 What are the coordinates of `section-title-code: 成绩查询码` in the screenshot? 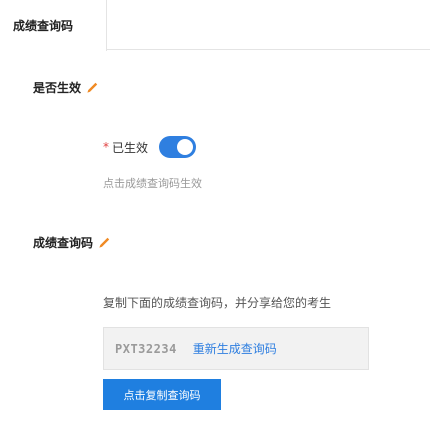 It's located at (71, 242).